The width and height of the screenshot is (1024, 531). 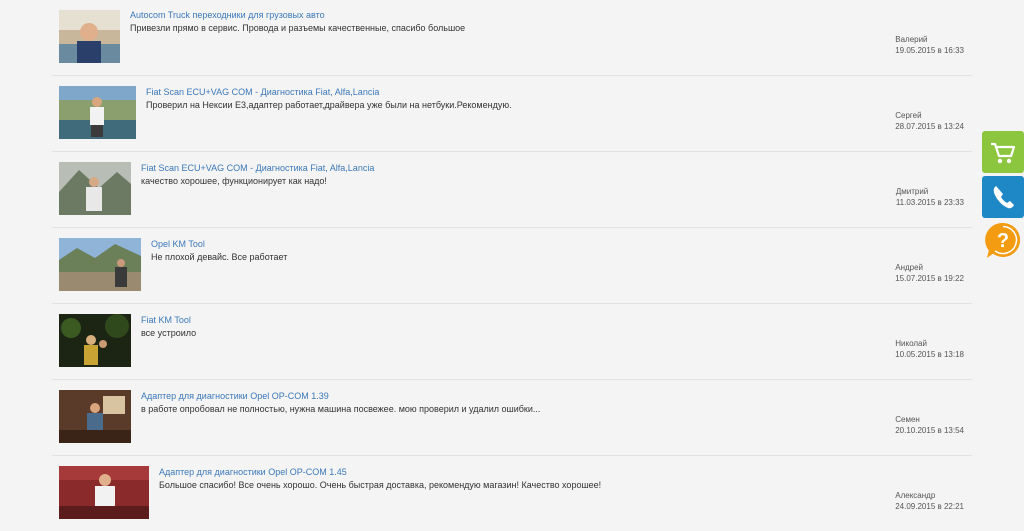 What do you see at coordinates (911, 39) in the screenshot?
I see `review-author: Валерий` at bounding box center [911, 39].